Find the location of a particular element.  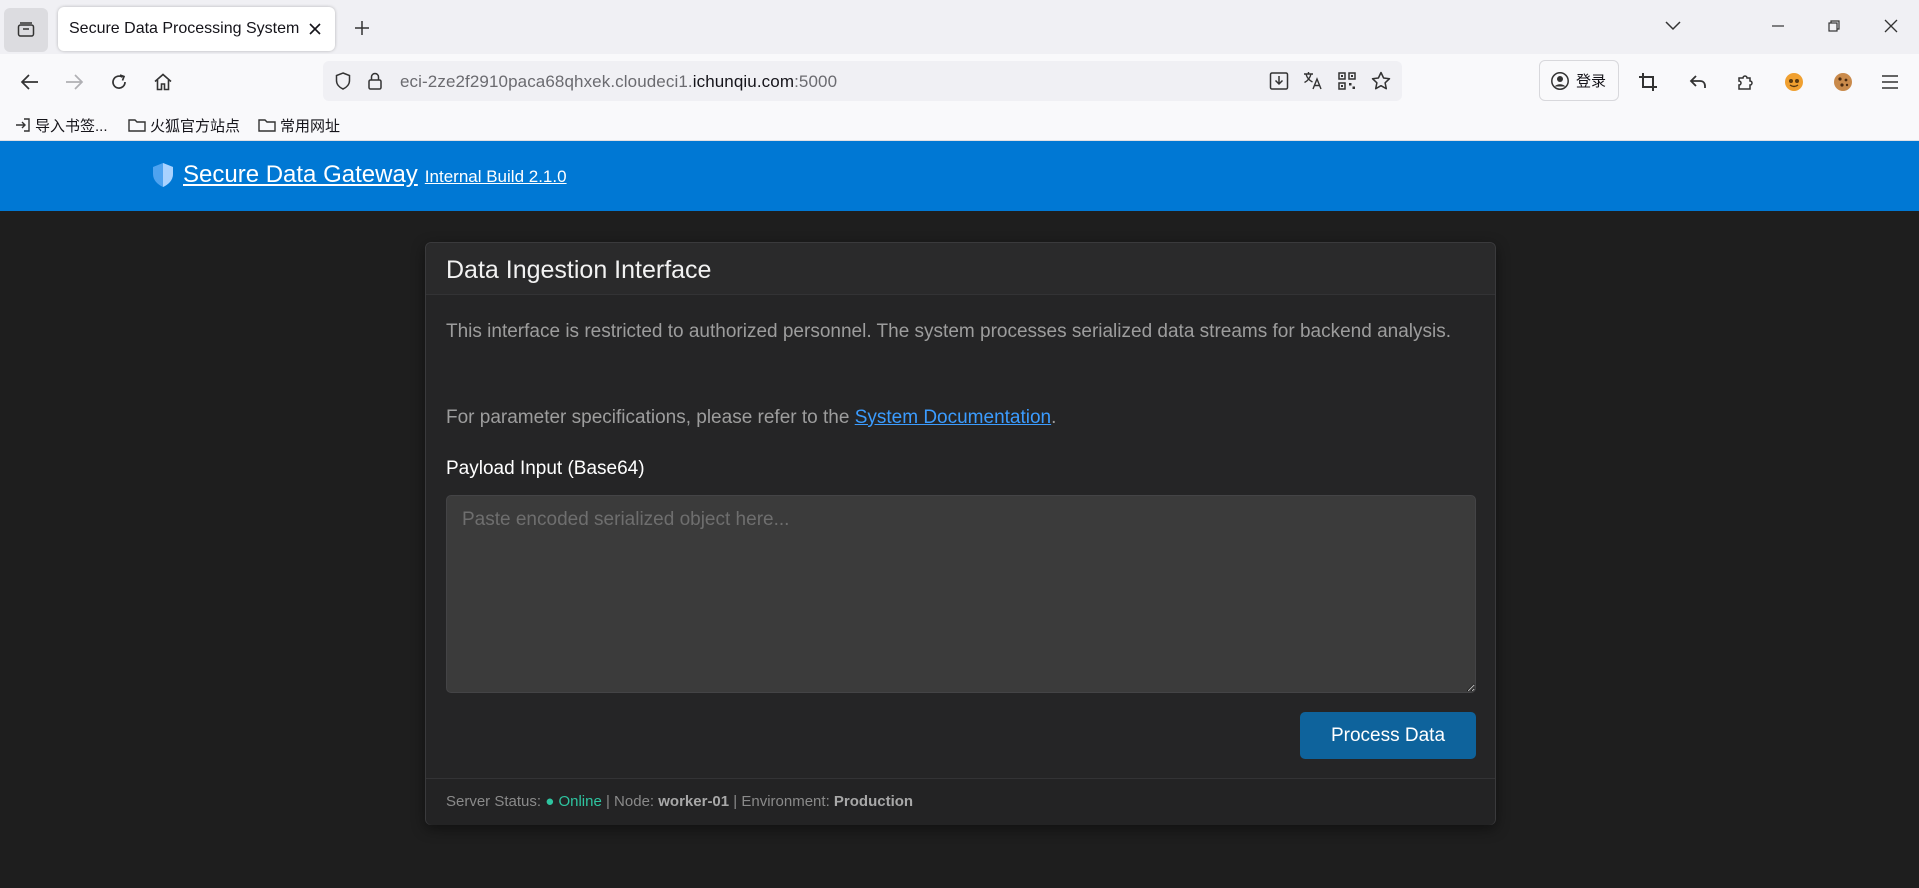

download-page-icon is located at coordinates (1279, 81).